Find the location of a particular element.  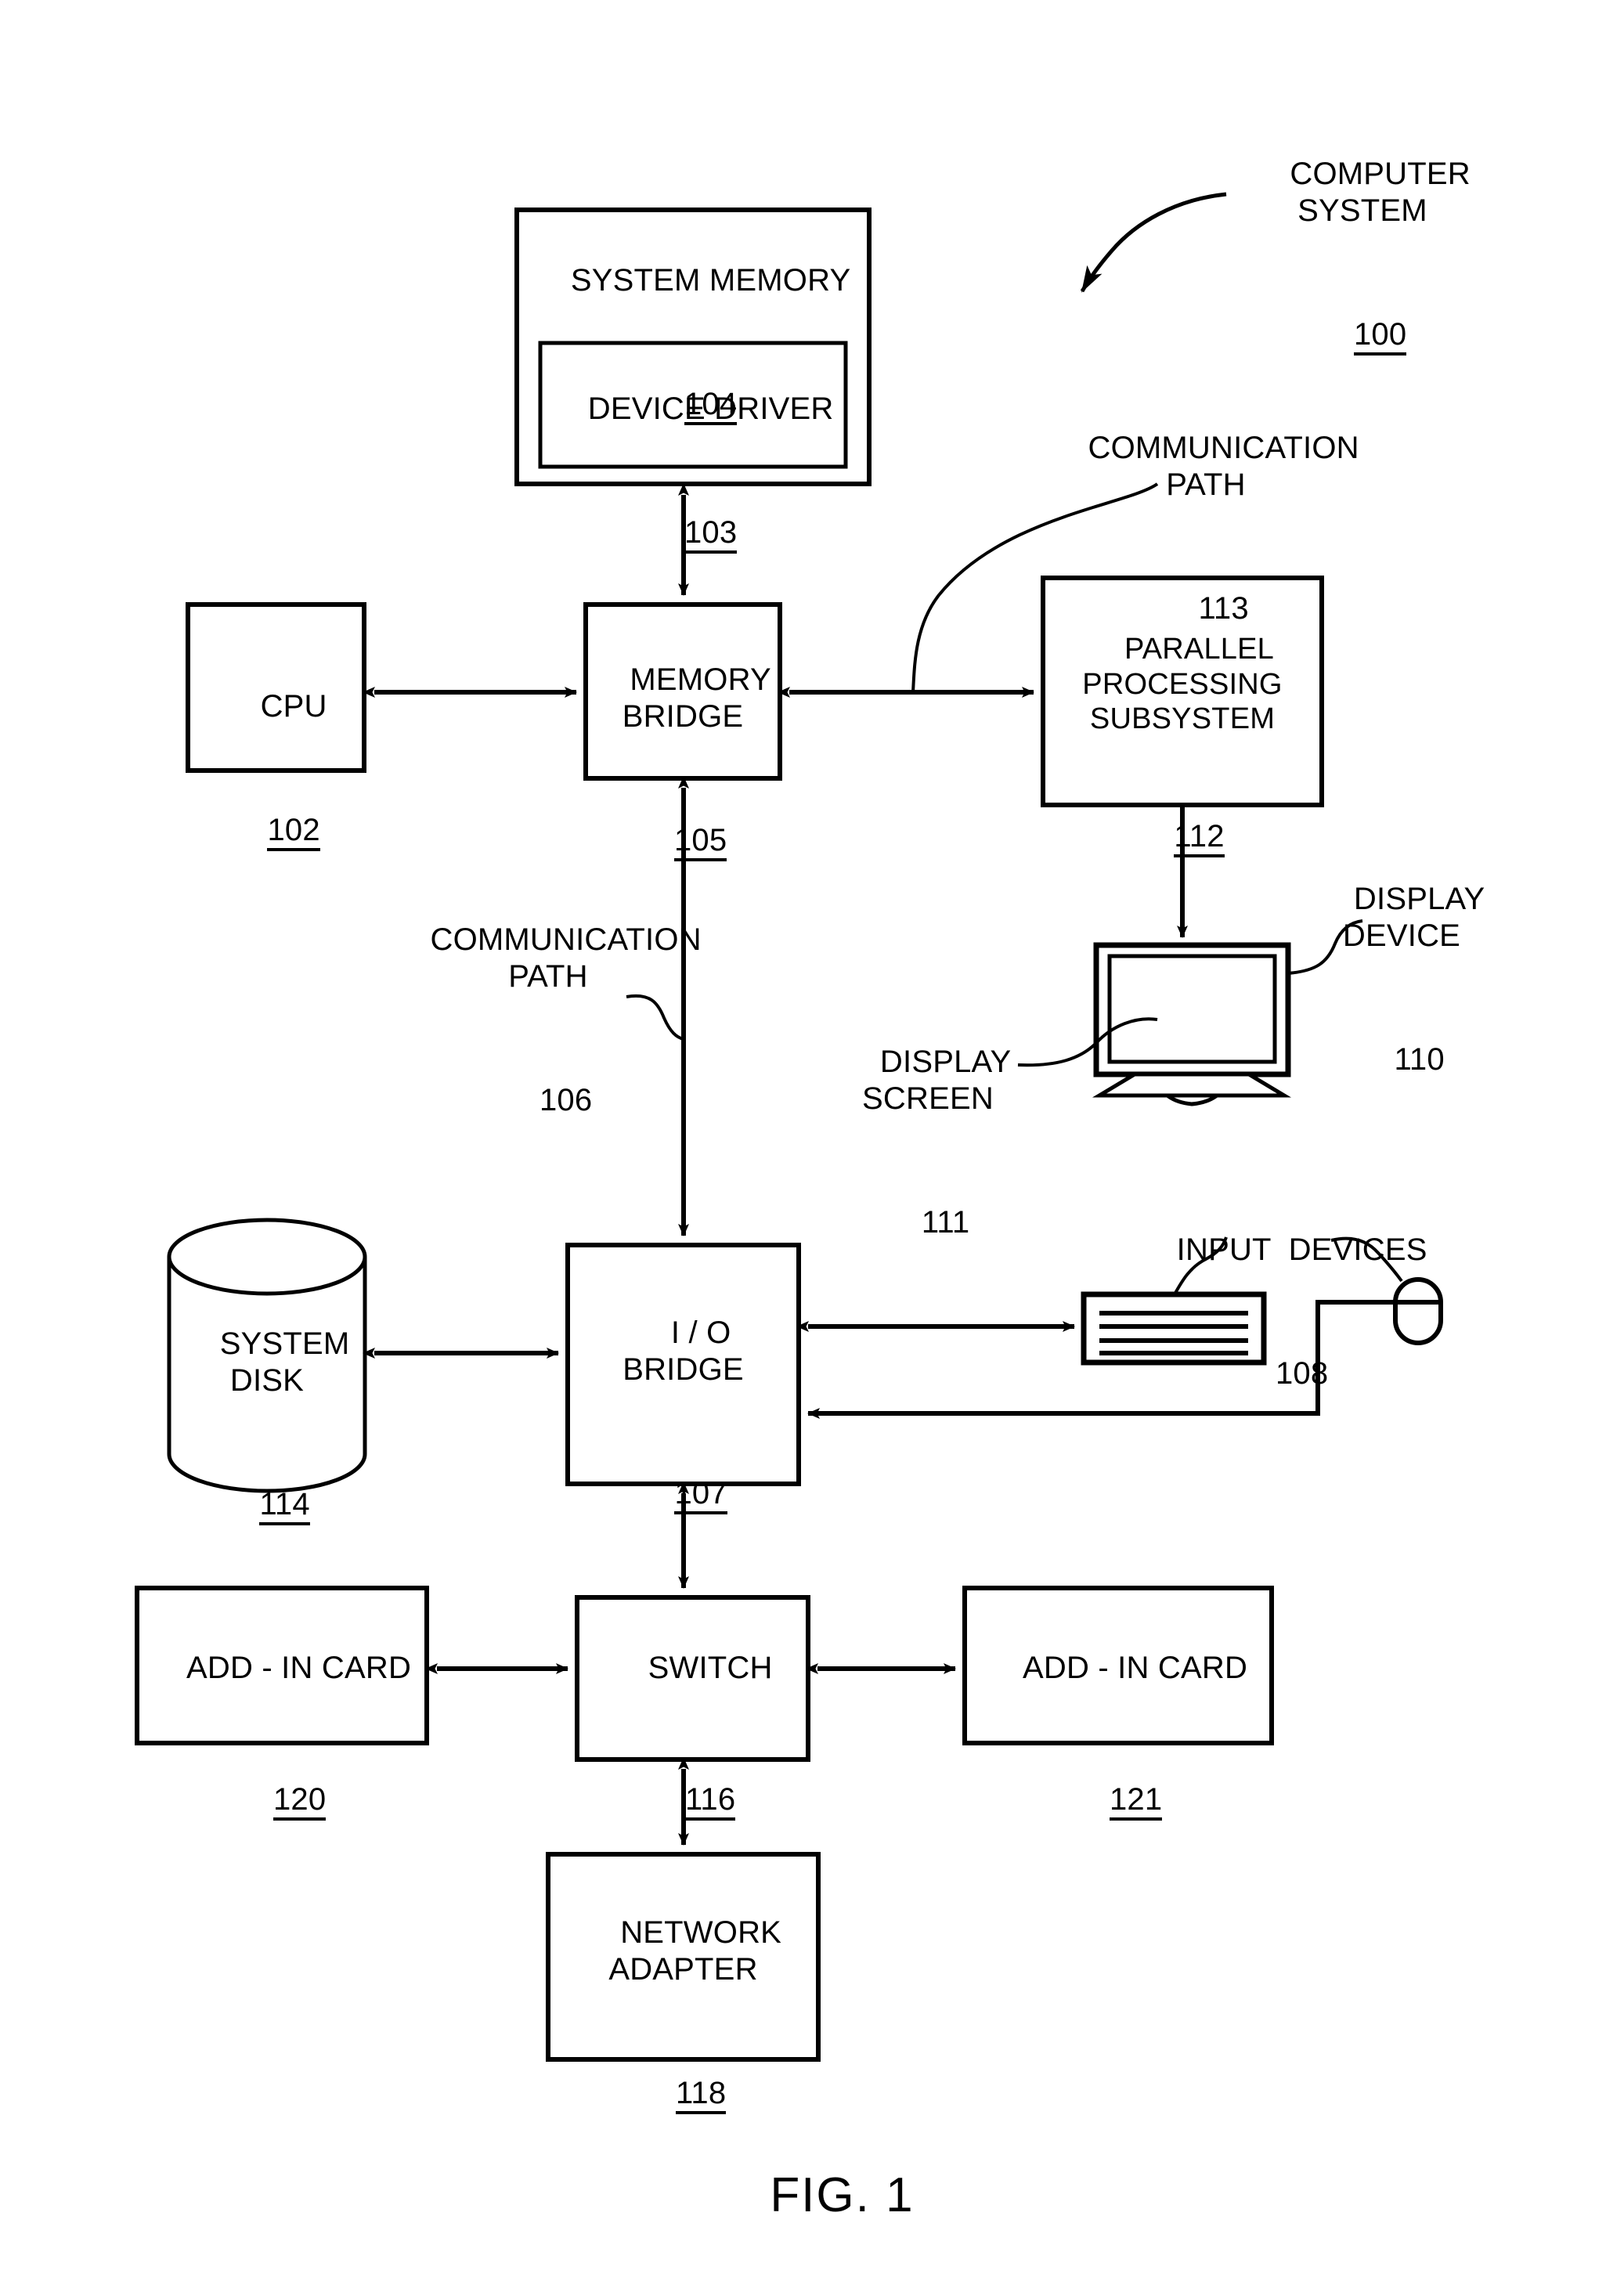

parallel-processing-subsystem-ref: 112 is located at coordinates (1199, 839).